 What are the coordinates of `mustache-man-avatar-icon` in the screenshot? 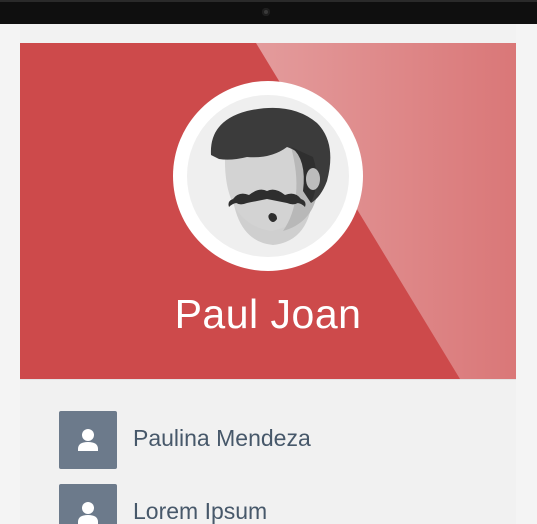 It's located at (270, 176).